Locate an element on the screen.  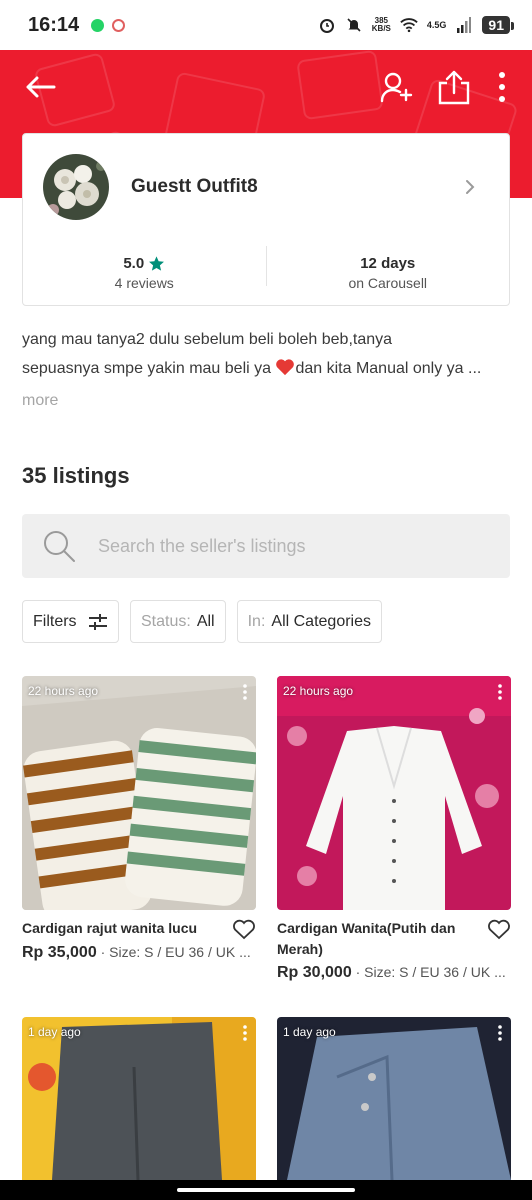
notification-icon is located at coordinates (119, 25).